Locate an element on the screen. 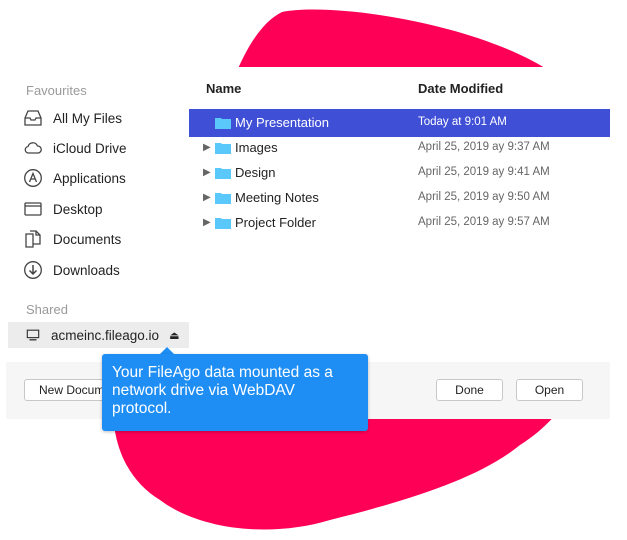 This screenshot has height=540, width=627. applications-icon is located at coordinates (33, 178).